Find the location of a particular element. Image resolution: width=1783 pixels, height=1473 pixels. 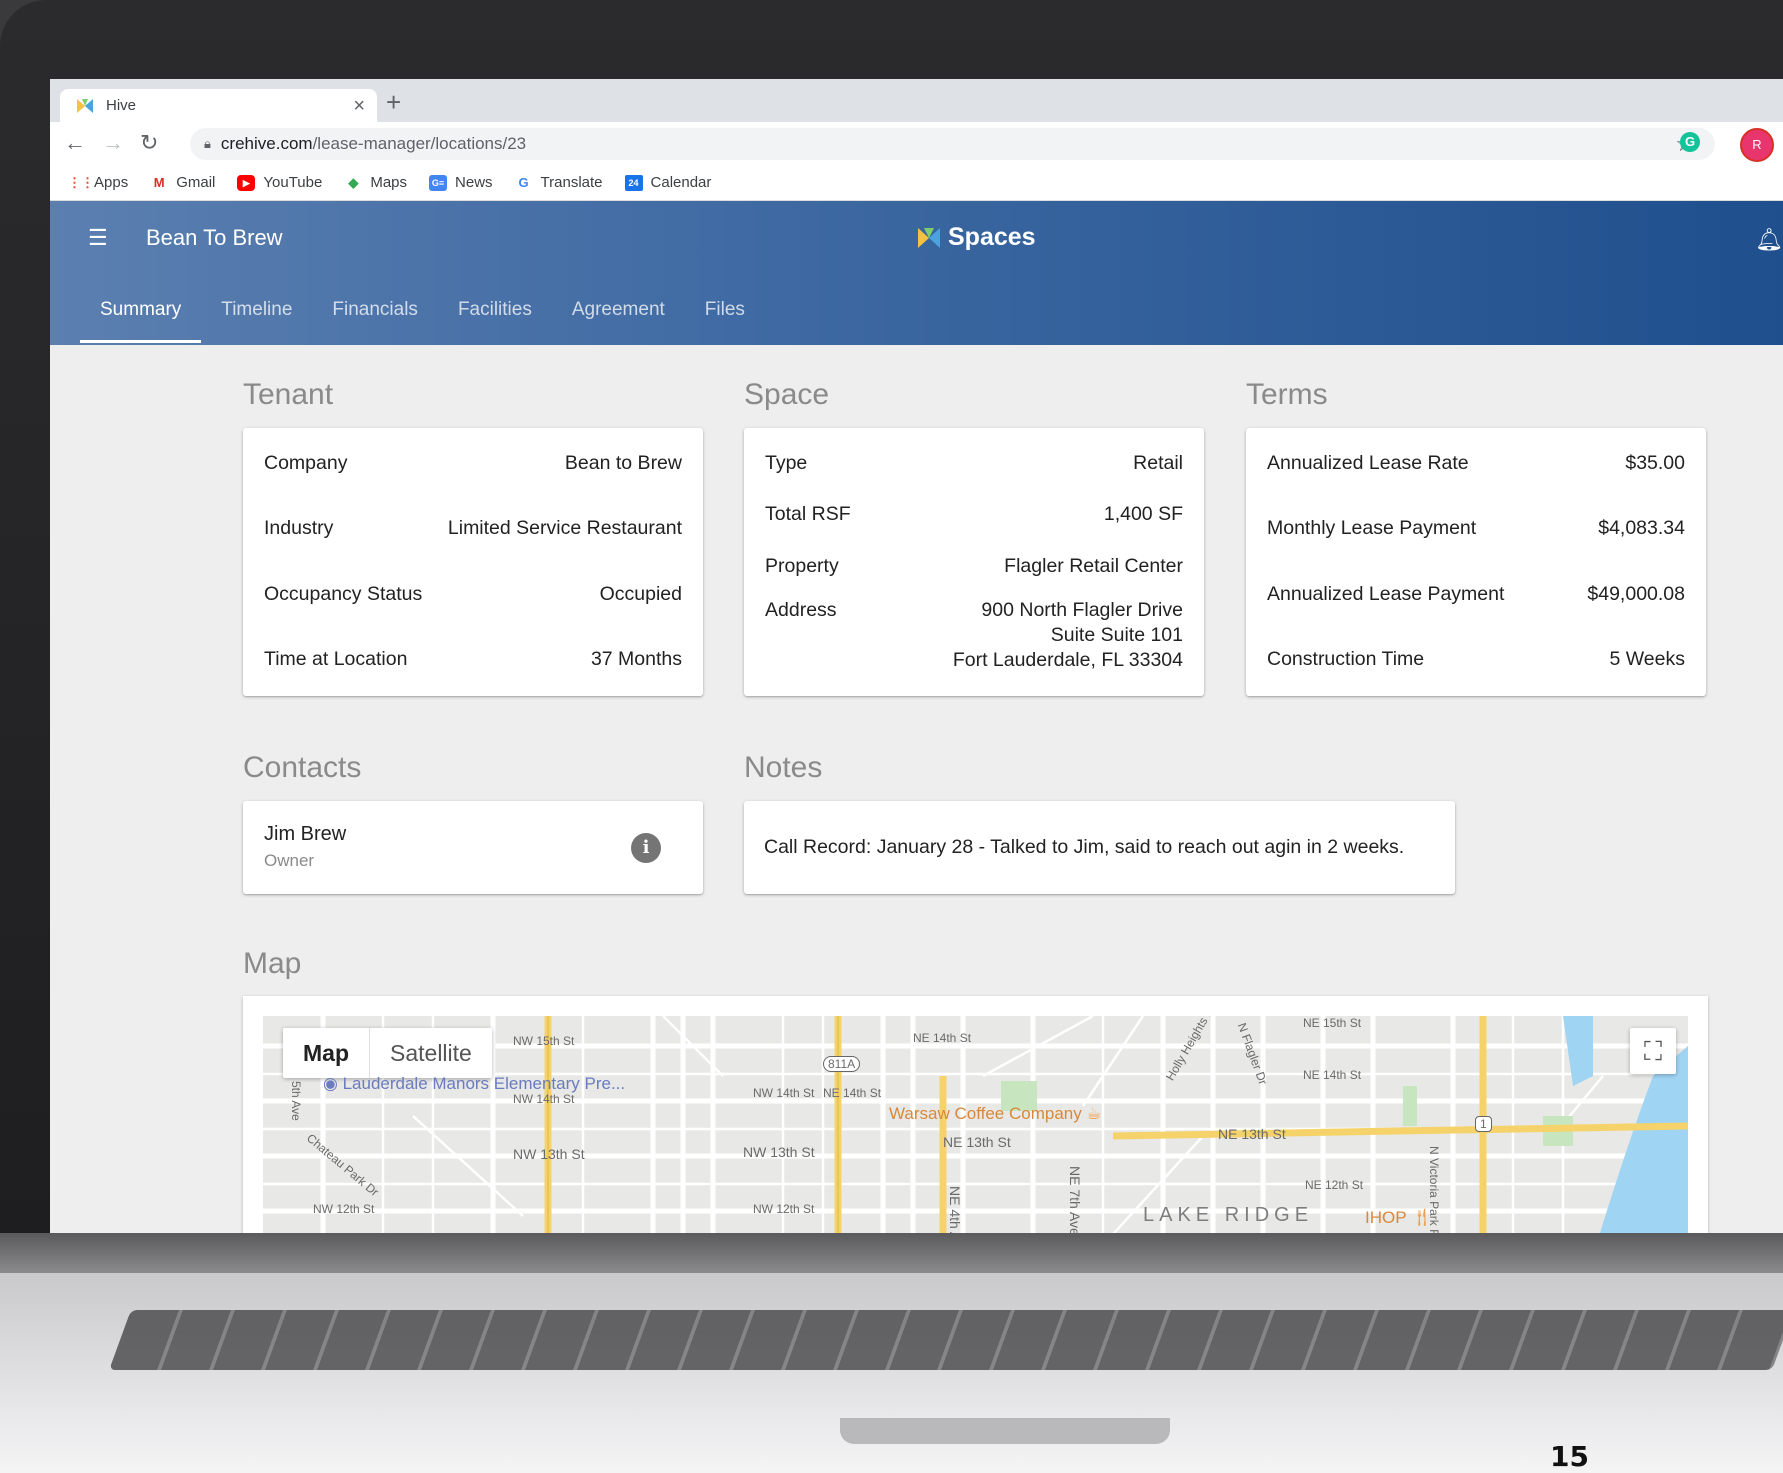

coffee-pin-icon: ☕︎ is located at coordinates (1094, 1113).